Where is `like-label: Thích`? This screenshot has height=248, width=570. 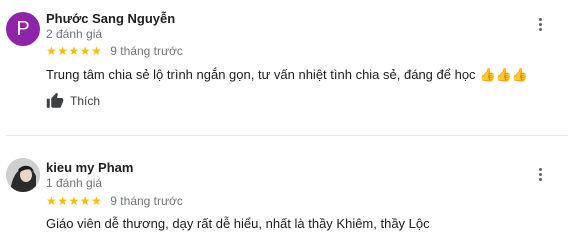 like-label: Thích is located at coordinates (85, 101).